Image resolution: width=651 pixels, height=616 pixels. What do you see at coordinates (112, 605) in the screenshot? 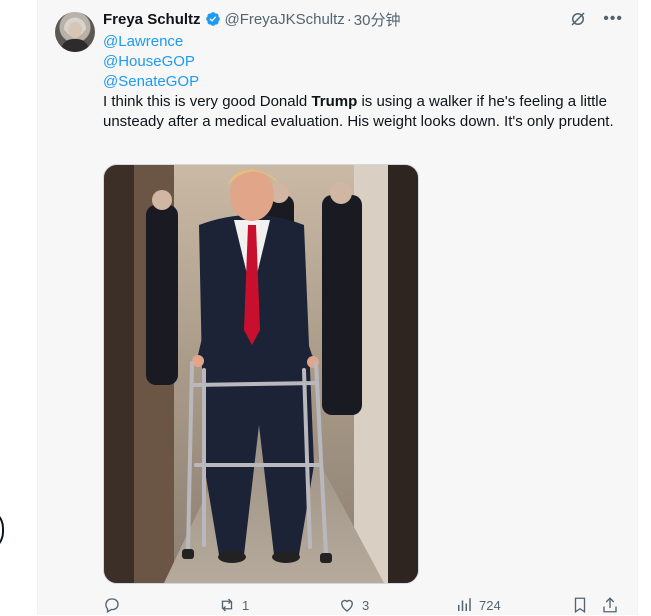
I see `reply-icon` at bounding box center [112, 605].